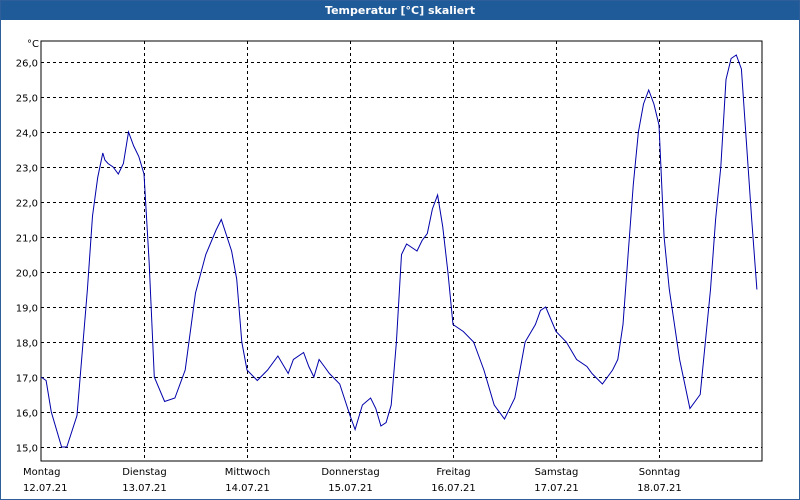 Image resolution: width=800 pixels, height=500 pixels. I want to click on x-tick-date-label: 15.07.21, so click(350, 488).